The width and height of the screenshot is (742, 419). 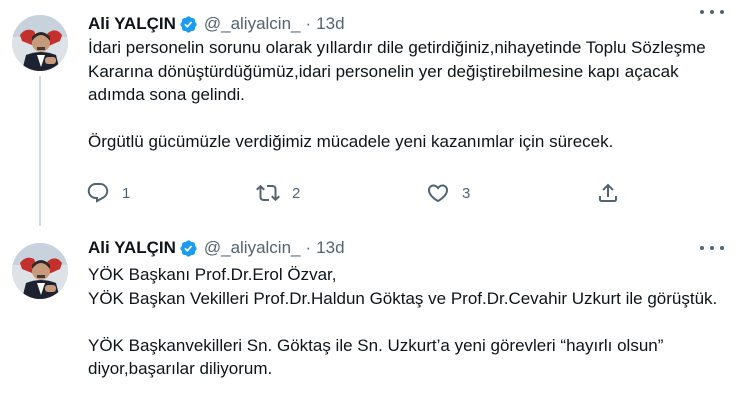 What do you see at coordinates (438, 193) in the screenshot?
I see `heart-icon` at bounding box center [438, 193].